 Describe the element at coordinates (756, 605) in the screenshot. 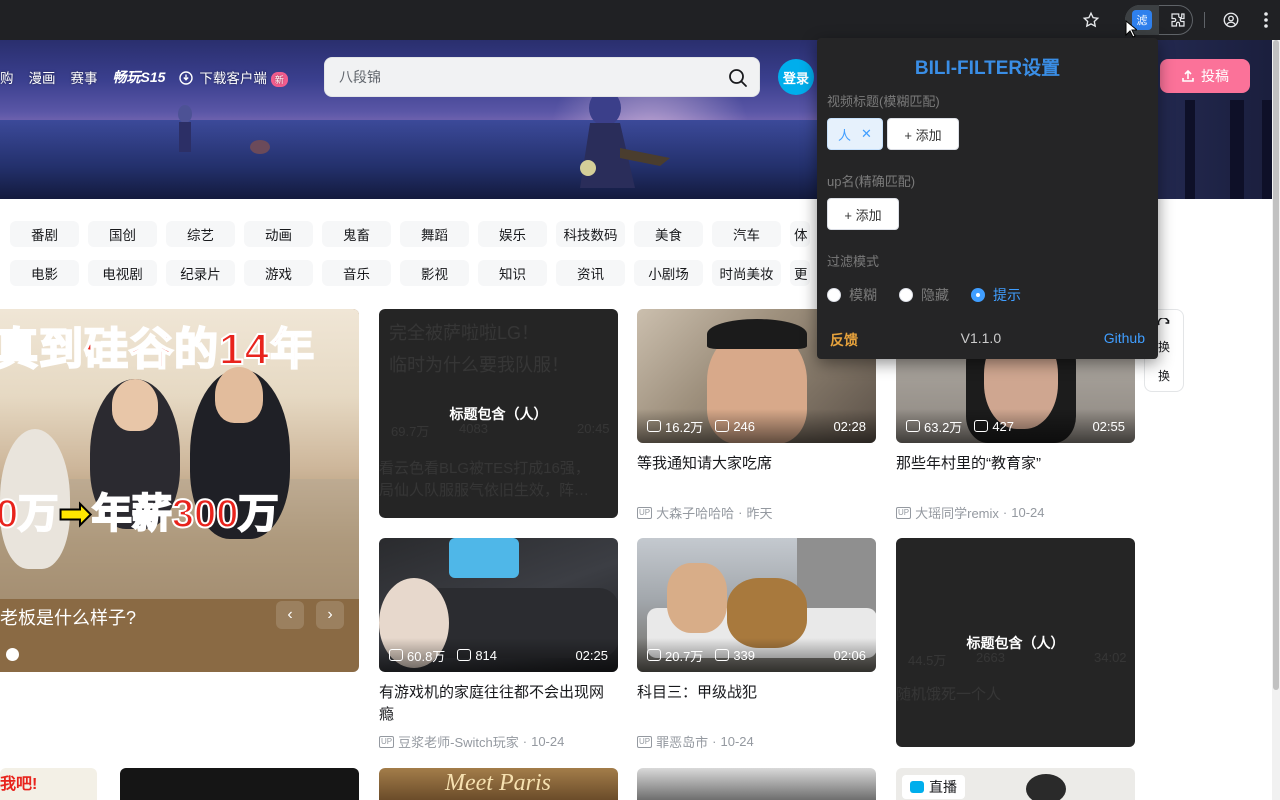

I see `video-thumbnail: 20.7万 339 02:06` at that location.